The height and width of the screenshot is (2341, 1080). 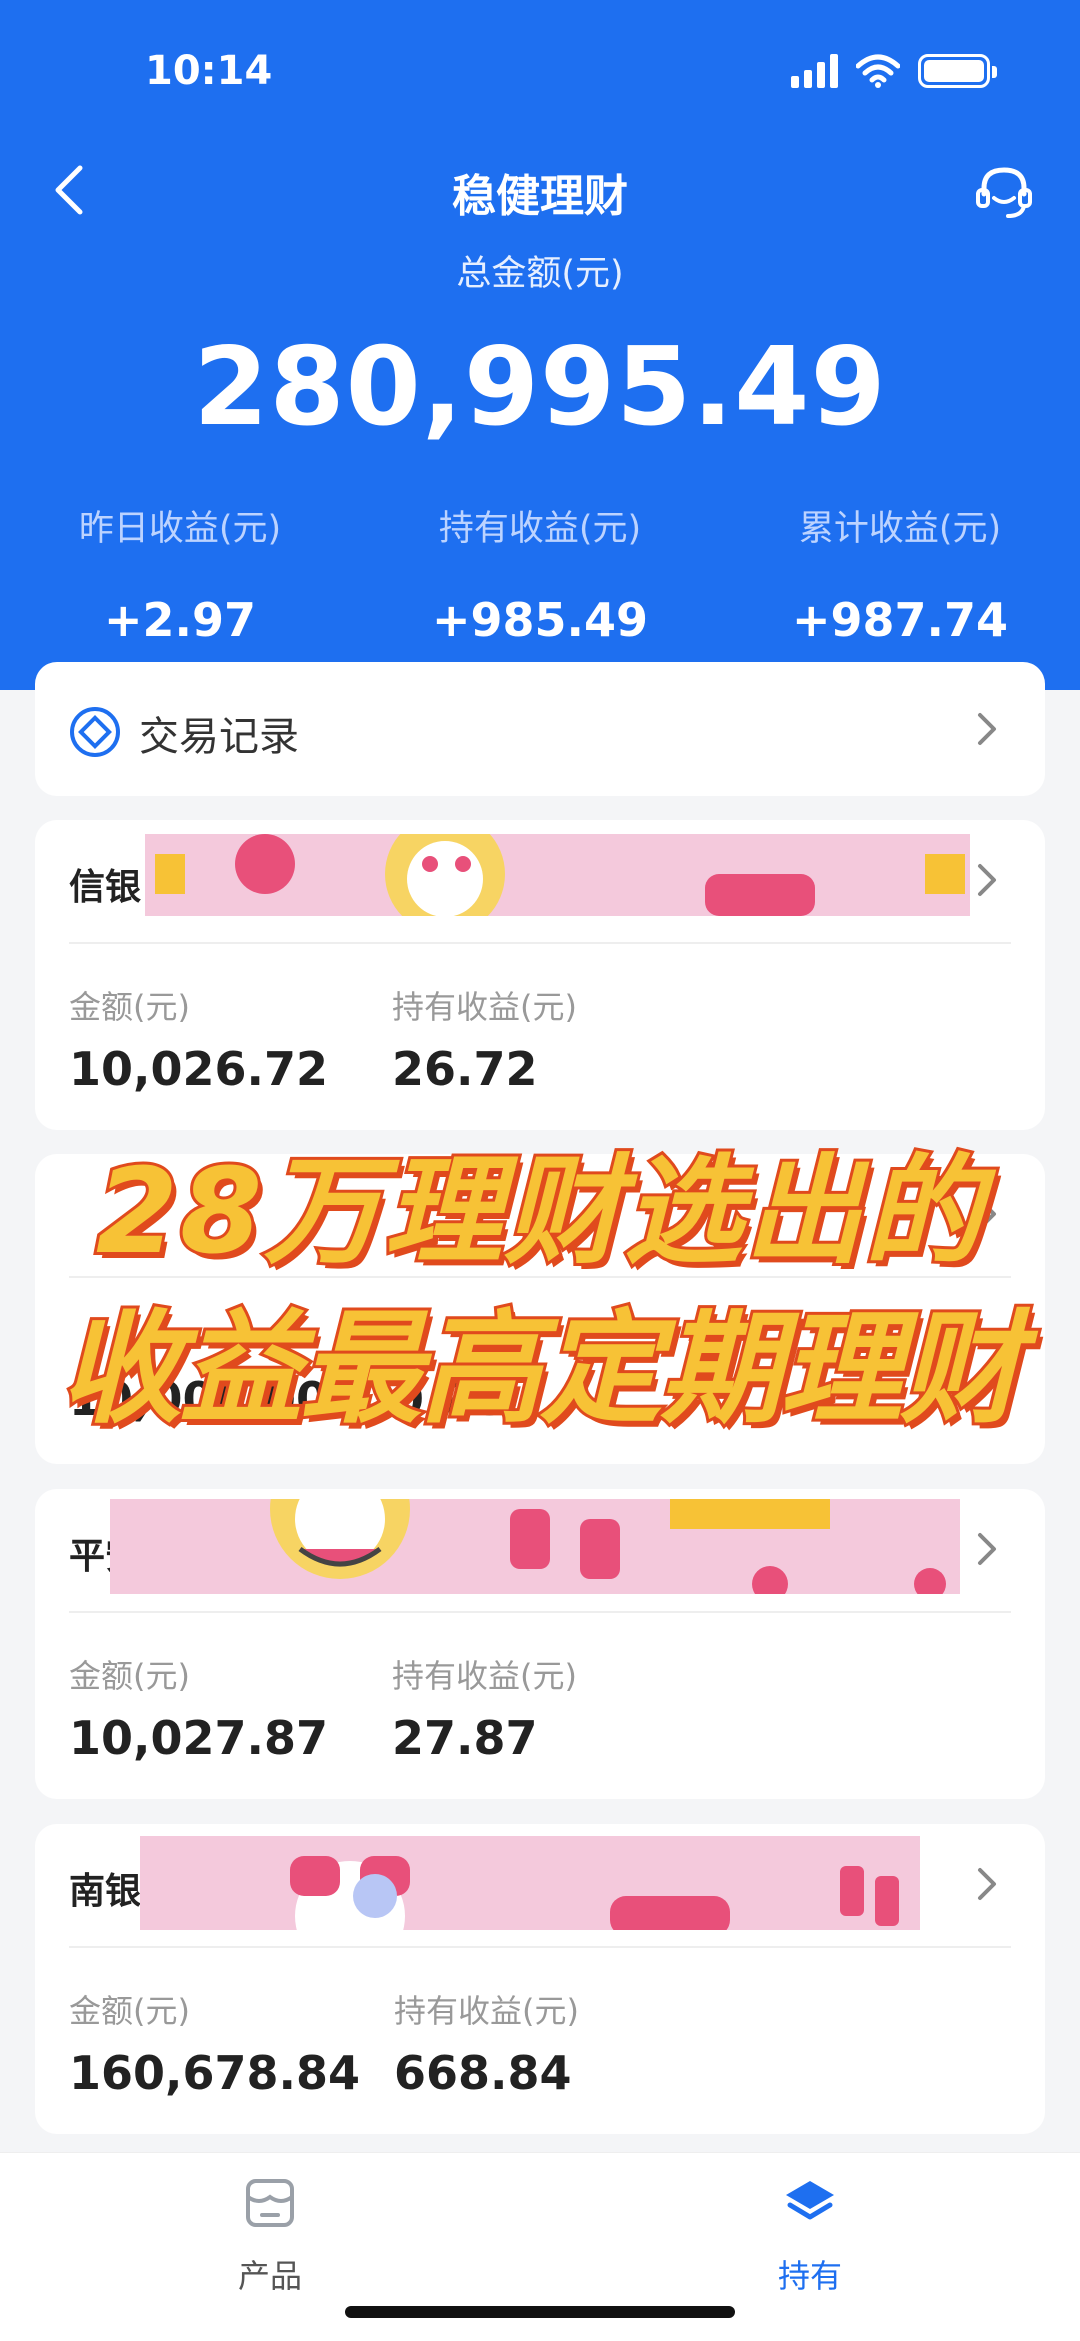 What do you see at coordinates (900, 620) in the screenshot?
I see `stat-value: +987.74` at bounding box center [900, 620].